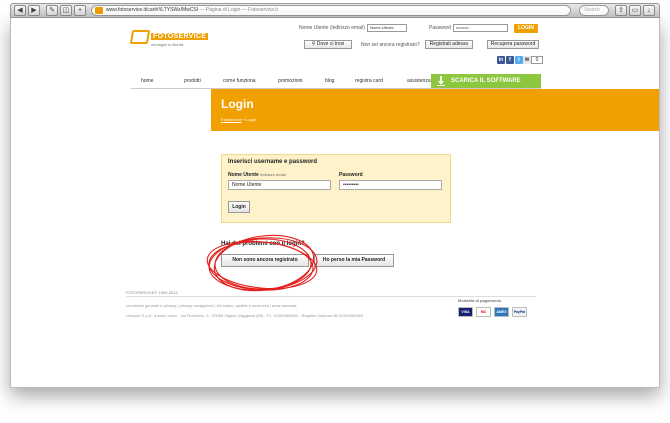  I want to click on linkedin-icon: in, so click(501, 60).